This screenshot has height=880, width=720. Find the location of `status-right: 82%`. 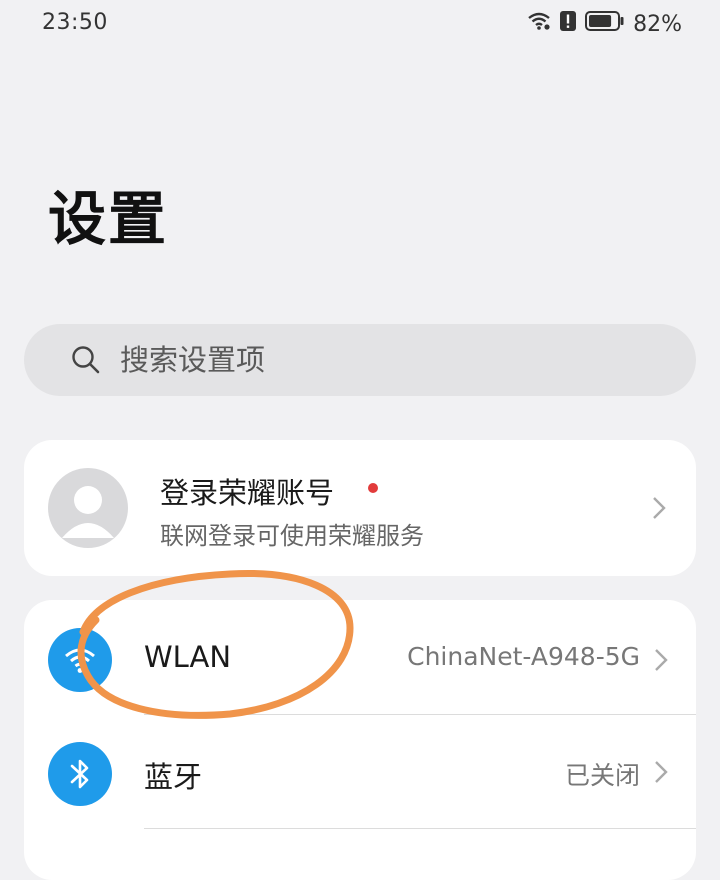

status-right: 82% is located at coordinates (604, 24).